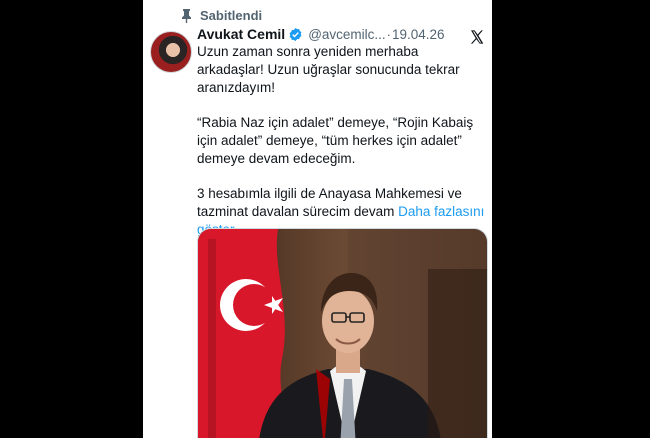 Image resolution: width=650 pixels, height=438 pixels. What do you see at coordinates (186, 15) in the screenshot?
I see `pin-icon` at bounding box center [186, 15].